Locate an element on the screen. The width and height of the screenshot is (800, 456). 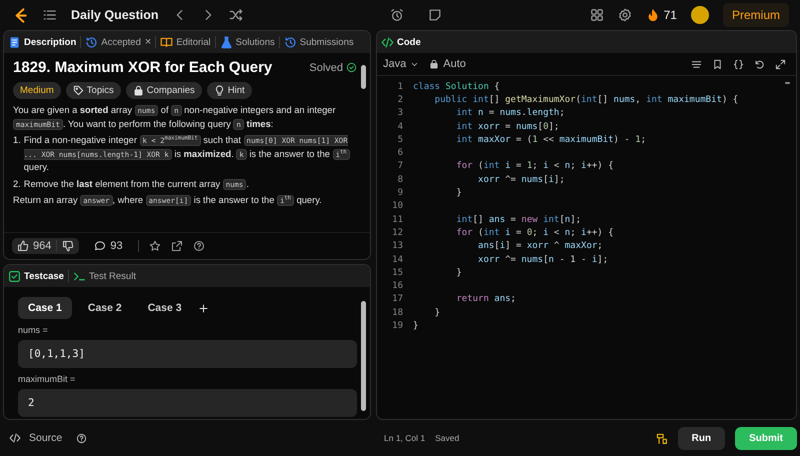
comments-button: 93 is located at coordinates (108, 246).